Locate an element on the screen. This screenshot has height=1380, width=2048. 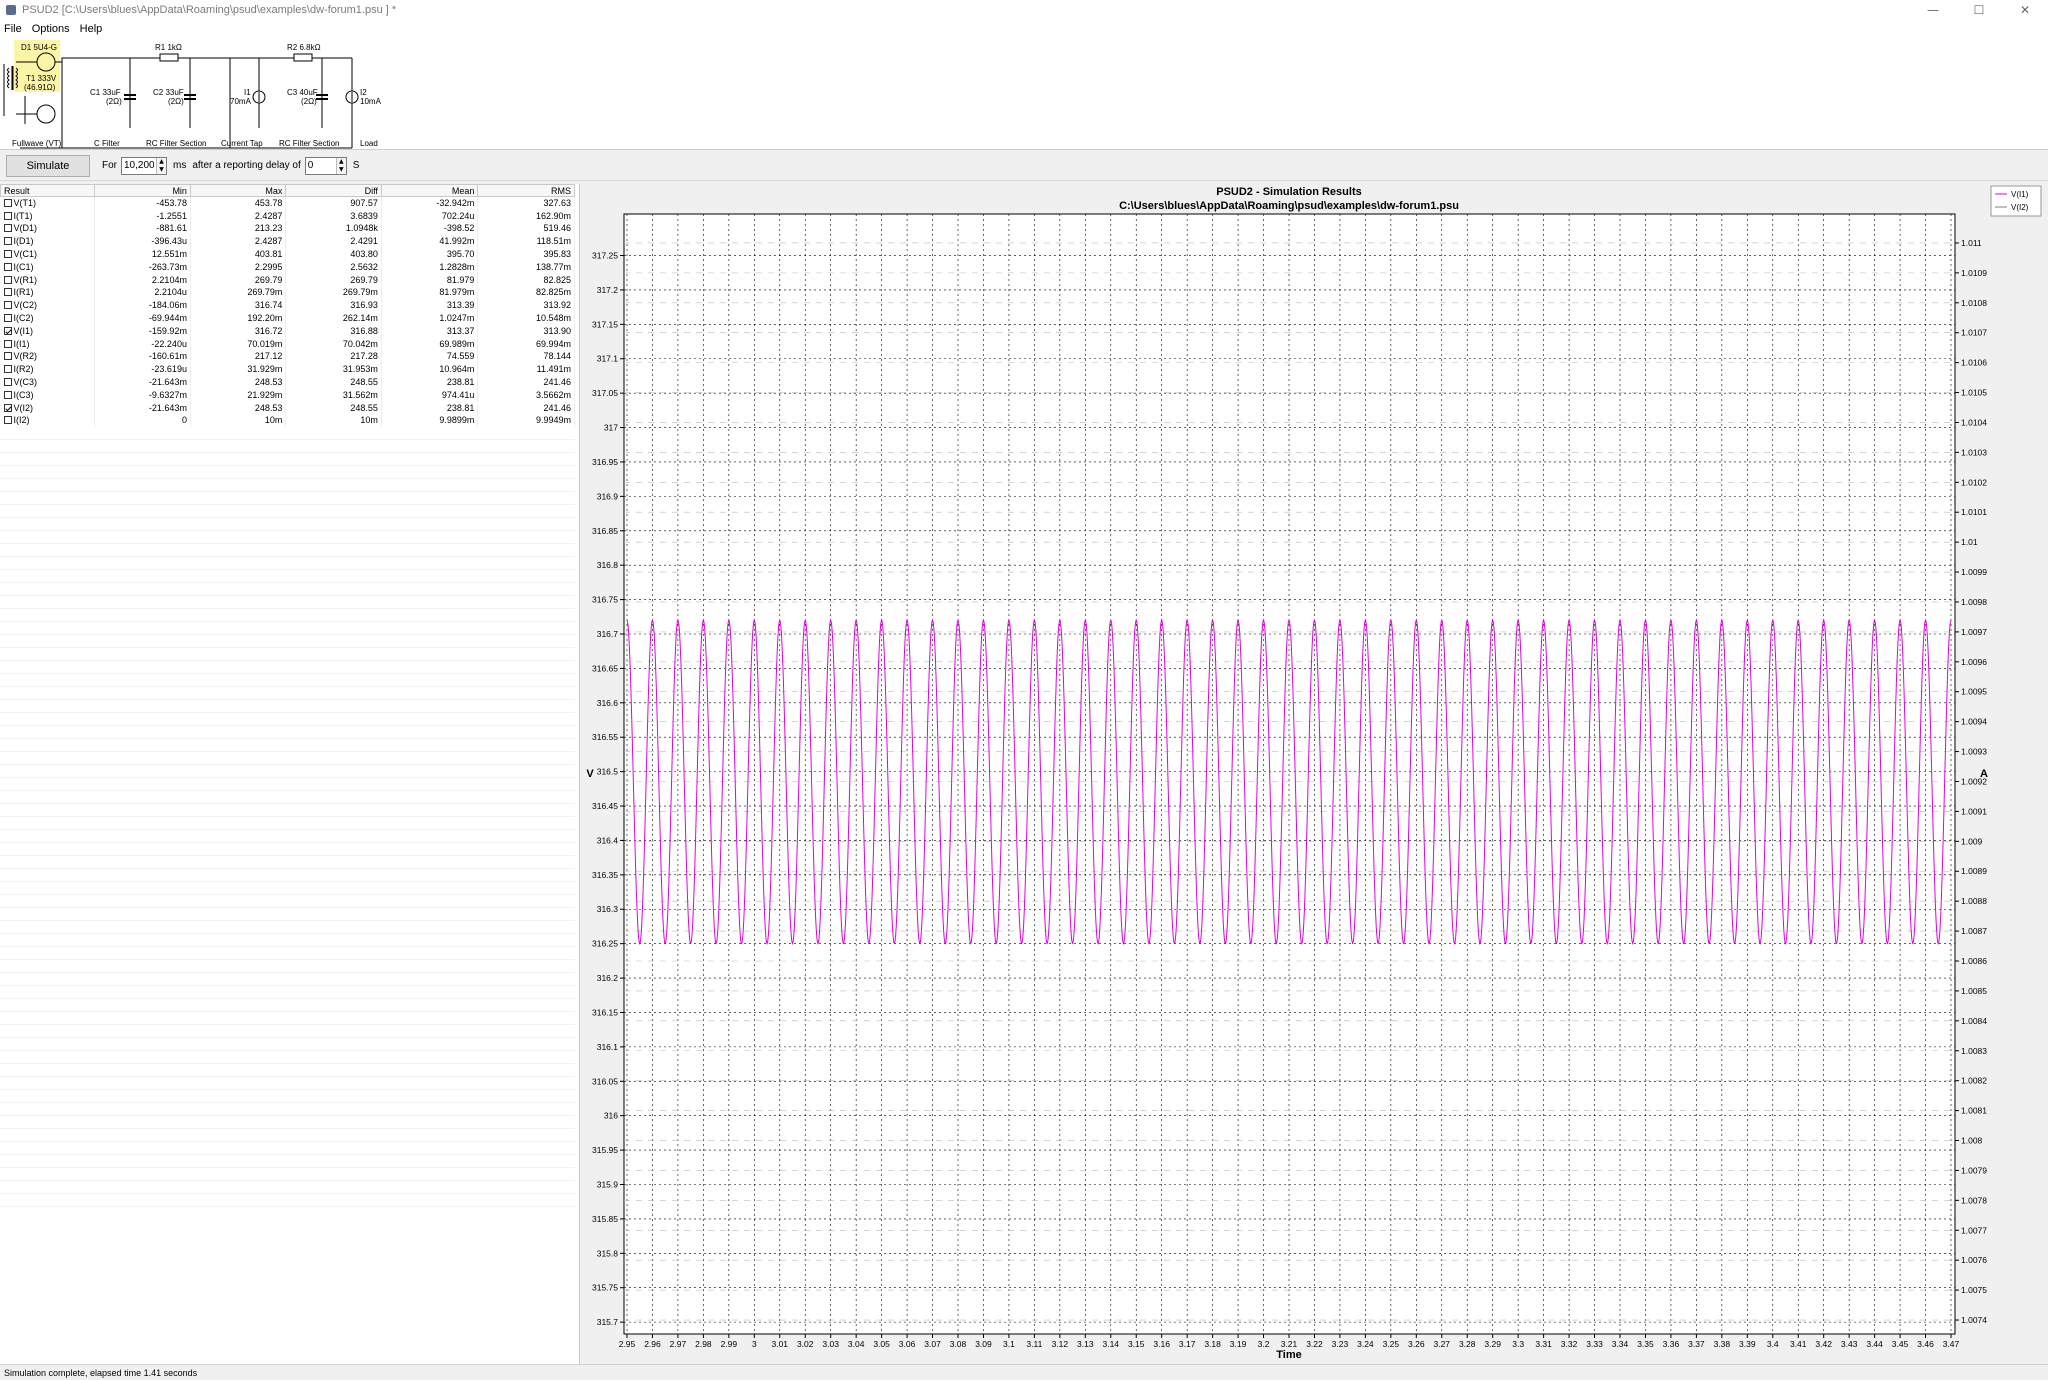
x-tick-label: 3.03 is located at coordinates (830, 1344).